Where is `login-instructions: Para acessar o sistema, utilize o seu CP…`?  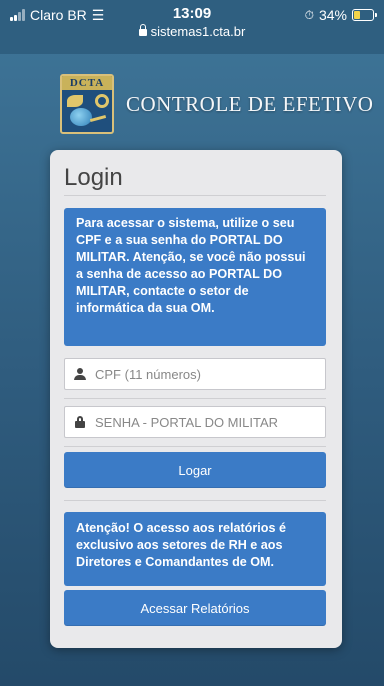
login-instructions: Para acessar o sistema, utilize o seu CP… is located at coordinates (195, 277).